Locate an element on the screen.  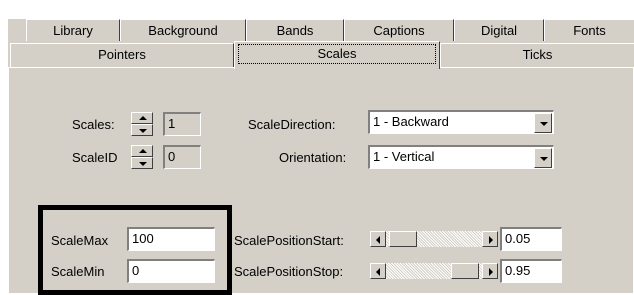
orientation-value: 1 - Vertical is located at coordinates (404, 156).